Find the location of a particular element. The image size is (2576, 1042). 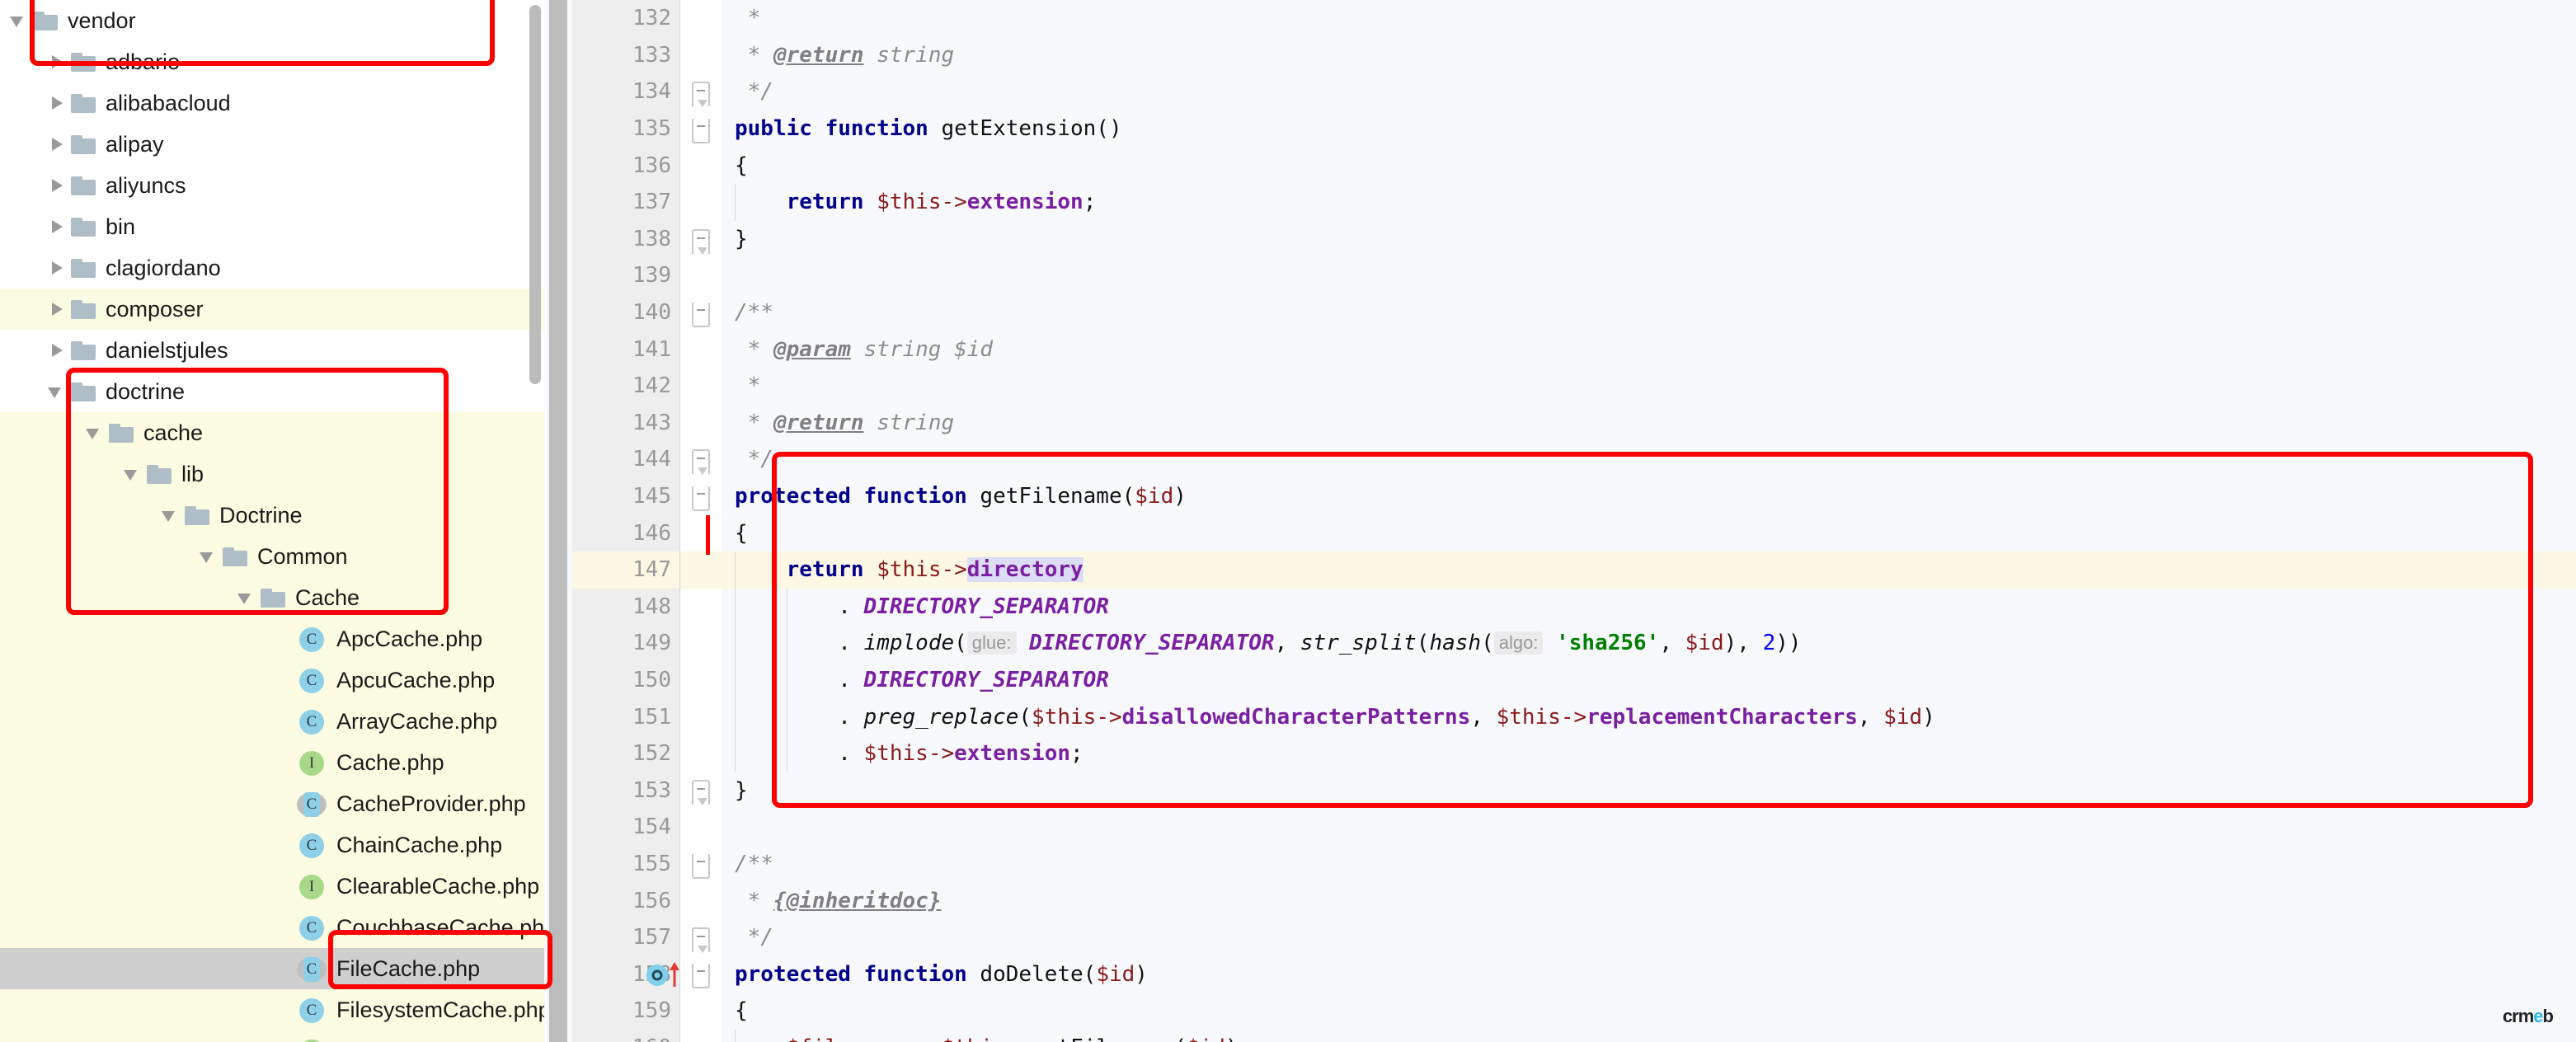

code-line: 153} is located at coordinates (1574, 791).